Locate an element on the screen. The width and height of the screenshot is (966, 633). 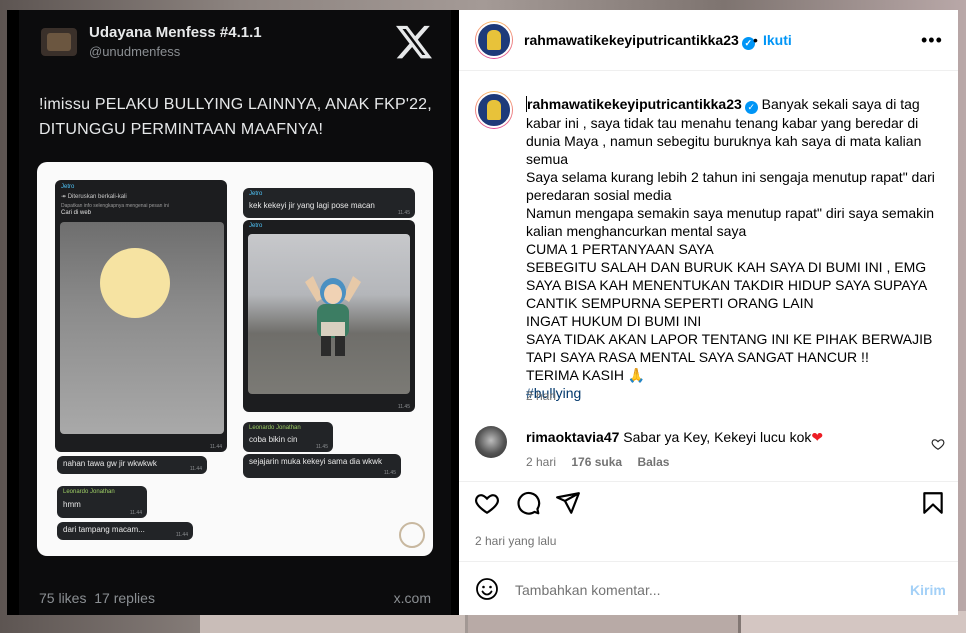
tweet-author-name: Udayana Menfess #4.1.1 is located at coordinates (175, 32).